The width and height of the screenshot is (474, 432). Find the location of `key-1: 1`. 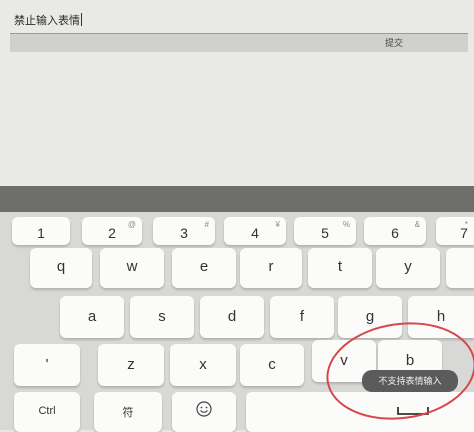

key-1: 1 is located at coordinates (41, 231).